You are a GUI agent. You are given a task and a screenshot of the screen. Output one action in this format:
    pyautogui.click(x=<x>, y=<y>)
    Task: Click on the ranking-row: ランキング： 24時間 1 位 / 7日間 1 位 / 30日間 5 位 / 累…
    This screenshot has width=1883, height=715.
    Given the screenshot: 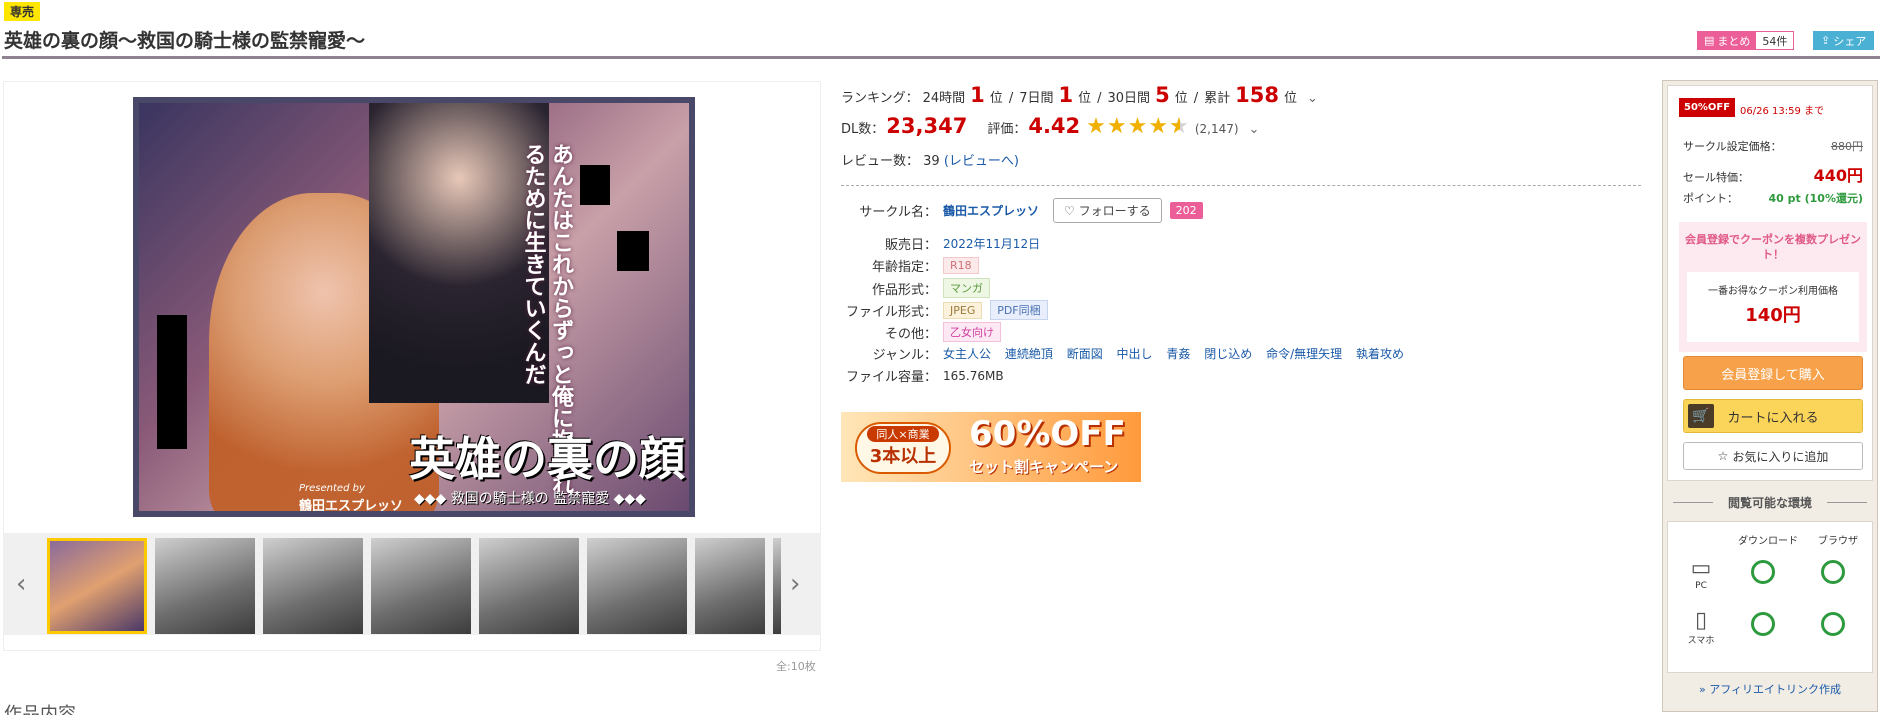 What is the action you would take?
    pyautogui.click(x=1079, y=95)
    